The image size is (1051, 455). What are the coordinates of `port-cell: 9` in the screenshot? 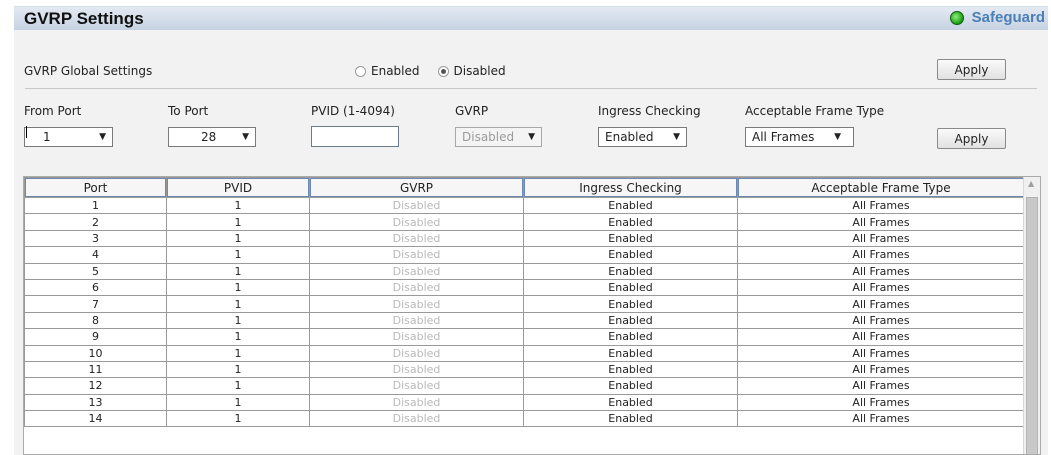 It's located at (95, 337).